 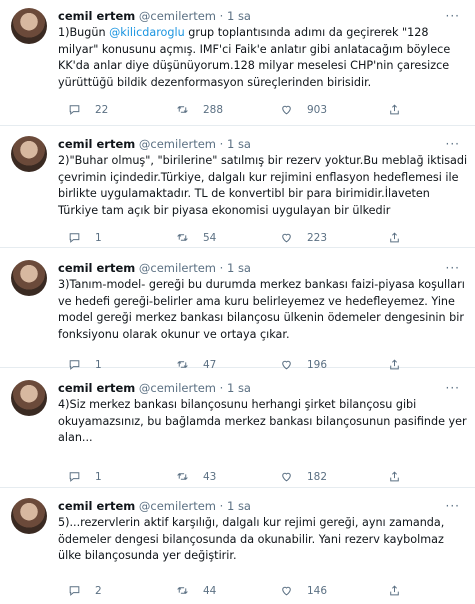 What do you see at coordinates (317, 237) in the screenshot?
I see `like-count: 223` at bounding box center [317, 237].